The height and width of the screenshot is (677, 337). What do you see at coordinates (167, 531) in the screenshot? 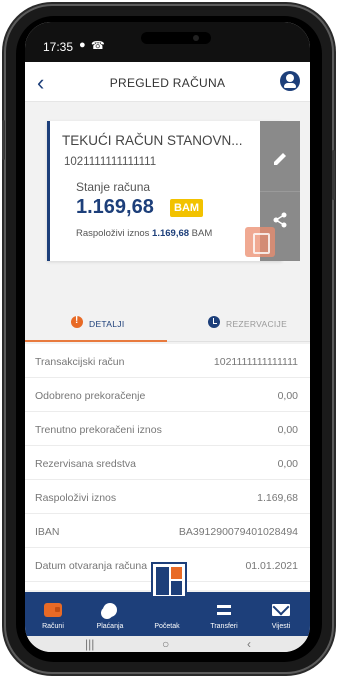
I see `detail-row: IBAN BA391290079401028494` at bounding box center [167, 531].